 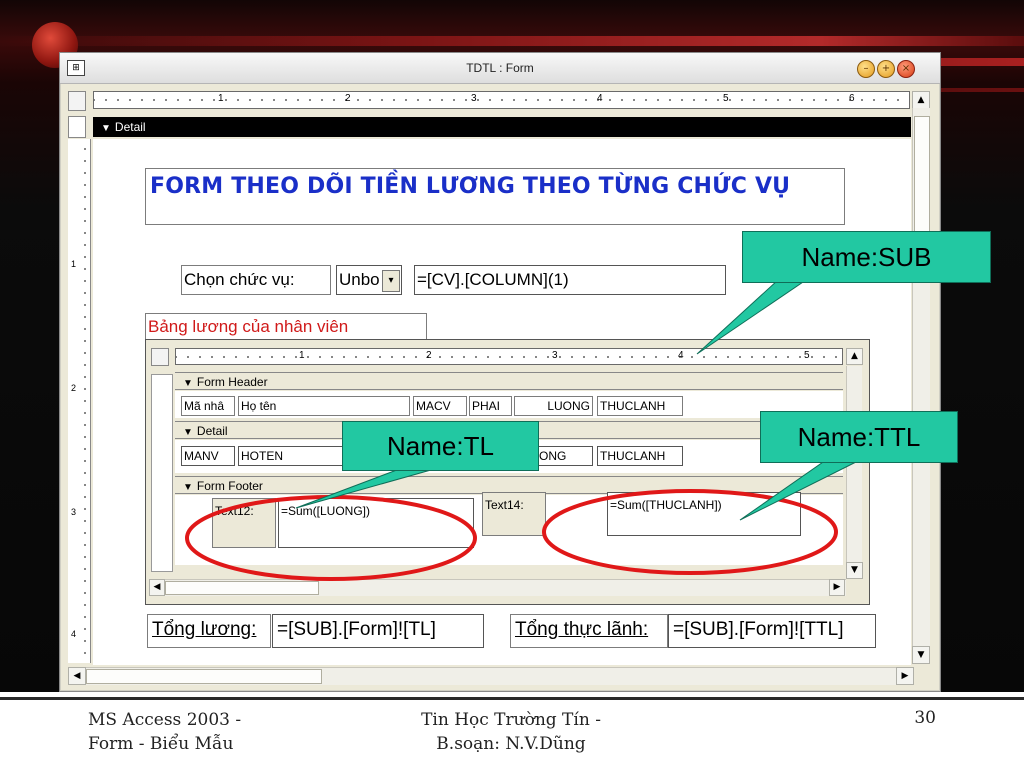 What do you see at coordinates (331, 538) in the screenshot?
I see `tl-highlight-ellipse` at bounding box center [331, 538].